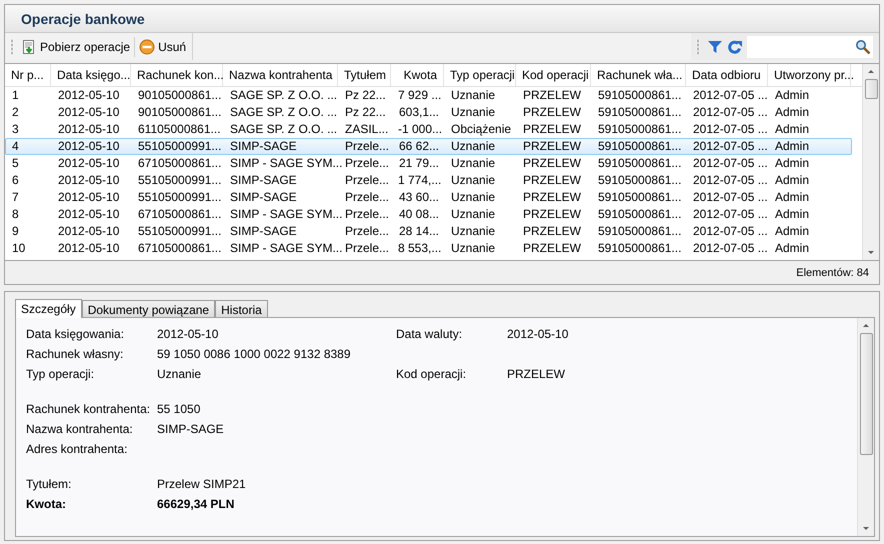  Describe the element at coordinates (480, 75) in the screenshot. I see `column-header: Typ operacji` at that location.